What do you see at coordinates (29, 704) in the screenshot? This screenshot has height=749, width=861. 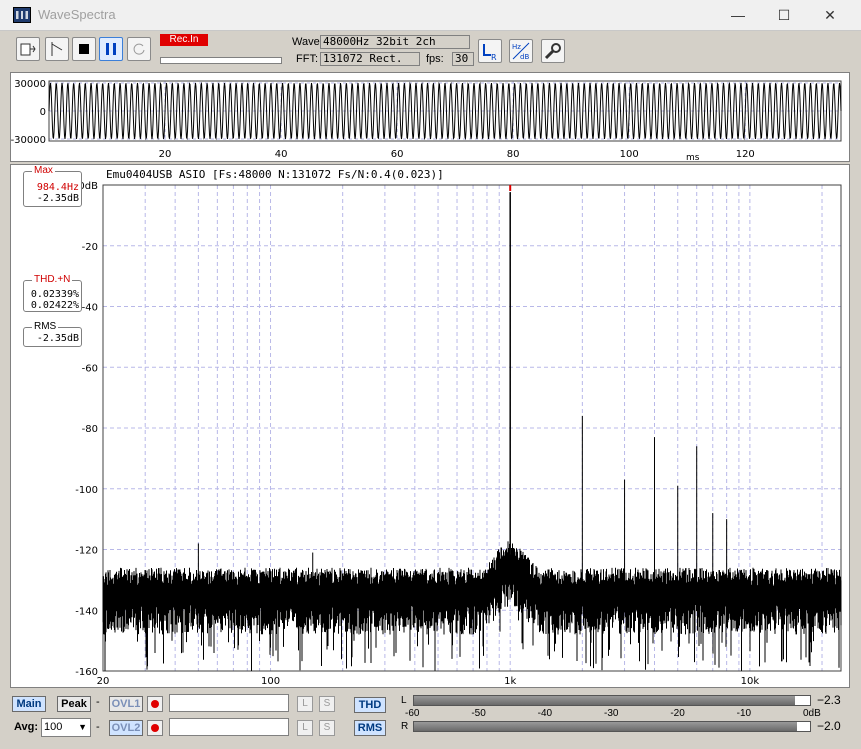 I see `main-button: Main` at bounding box center [29, 704].